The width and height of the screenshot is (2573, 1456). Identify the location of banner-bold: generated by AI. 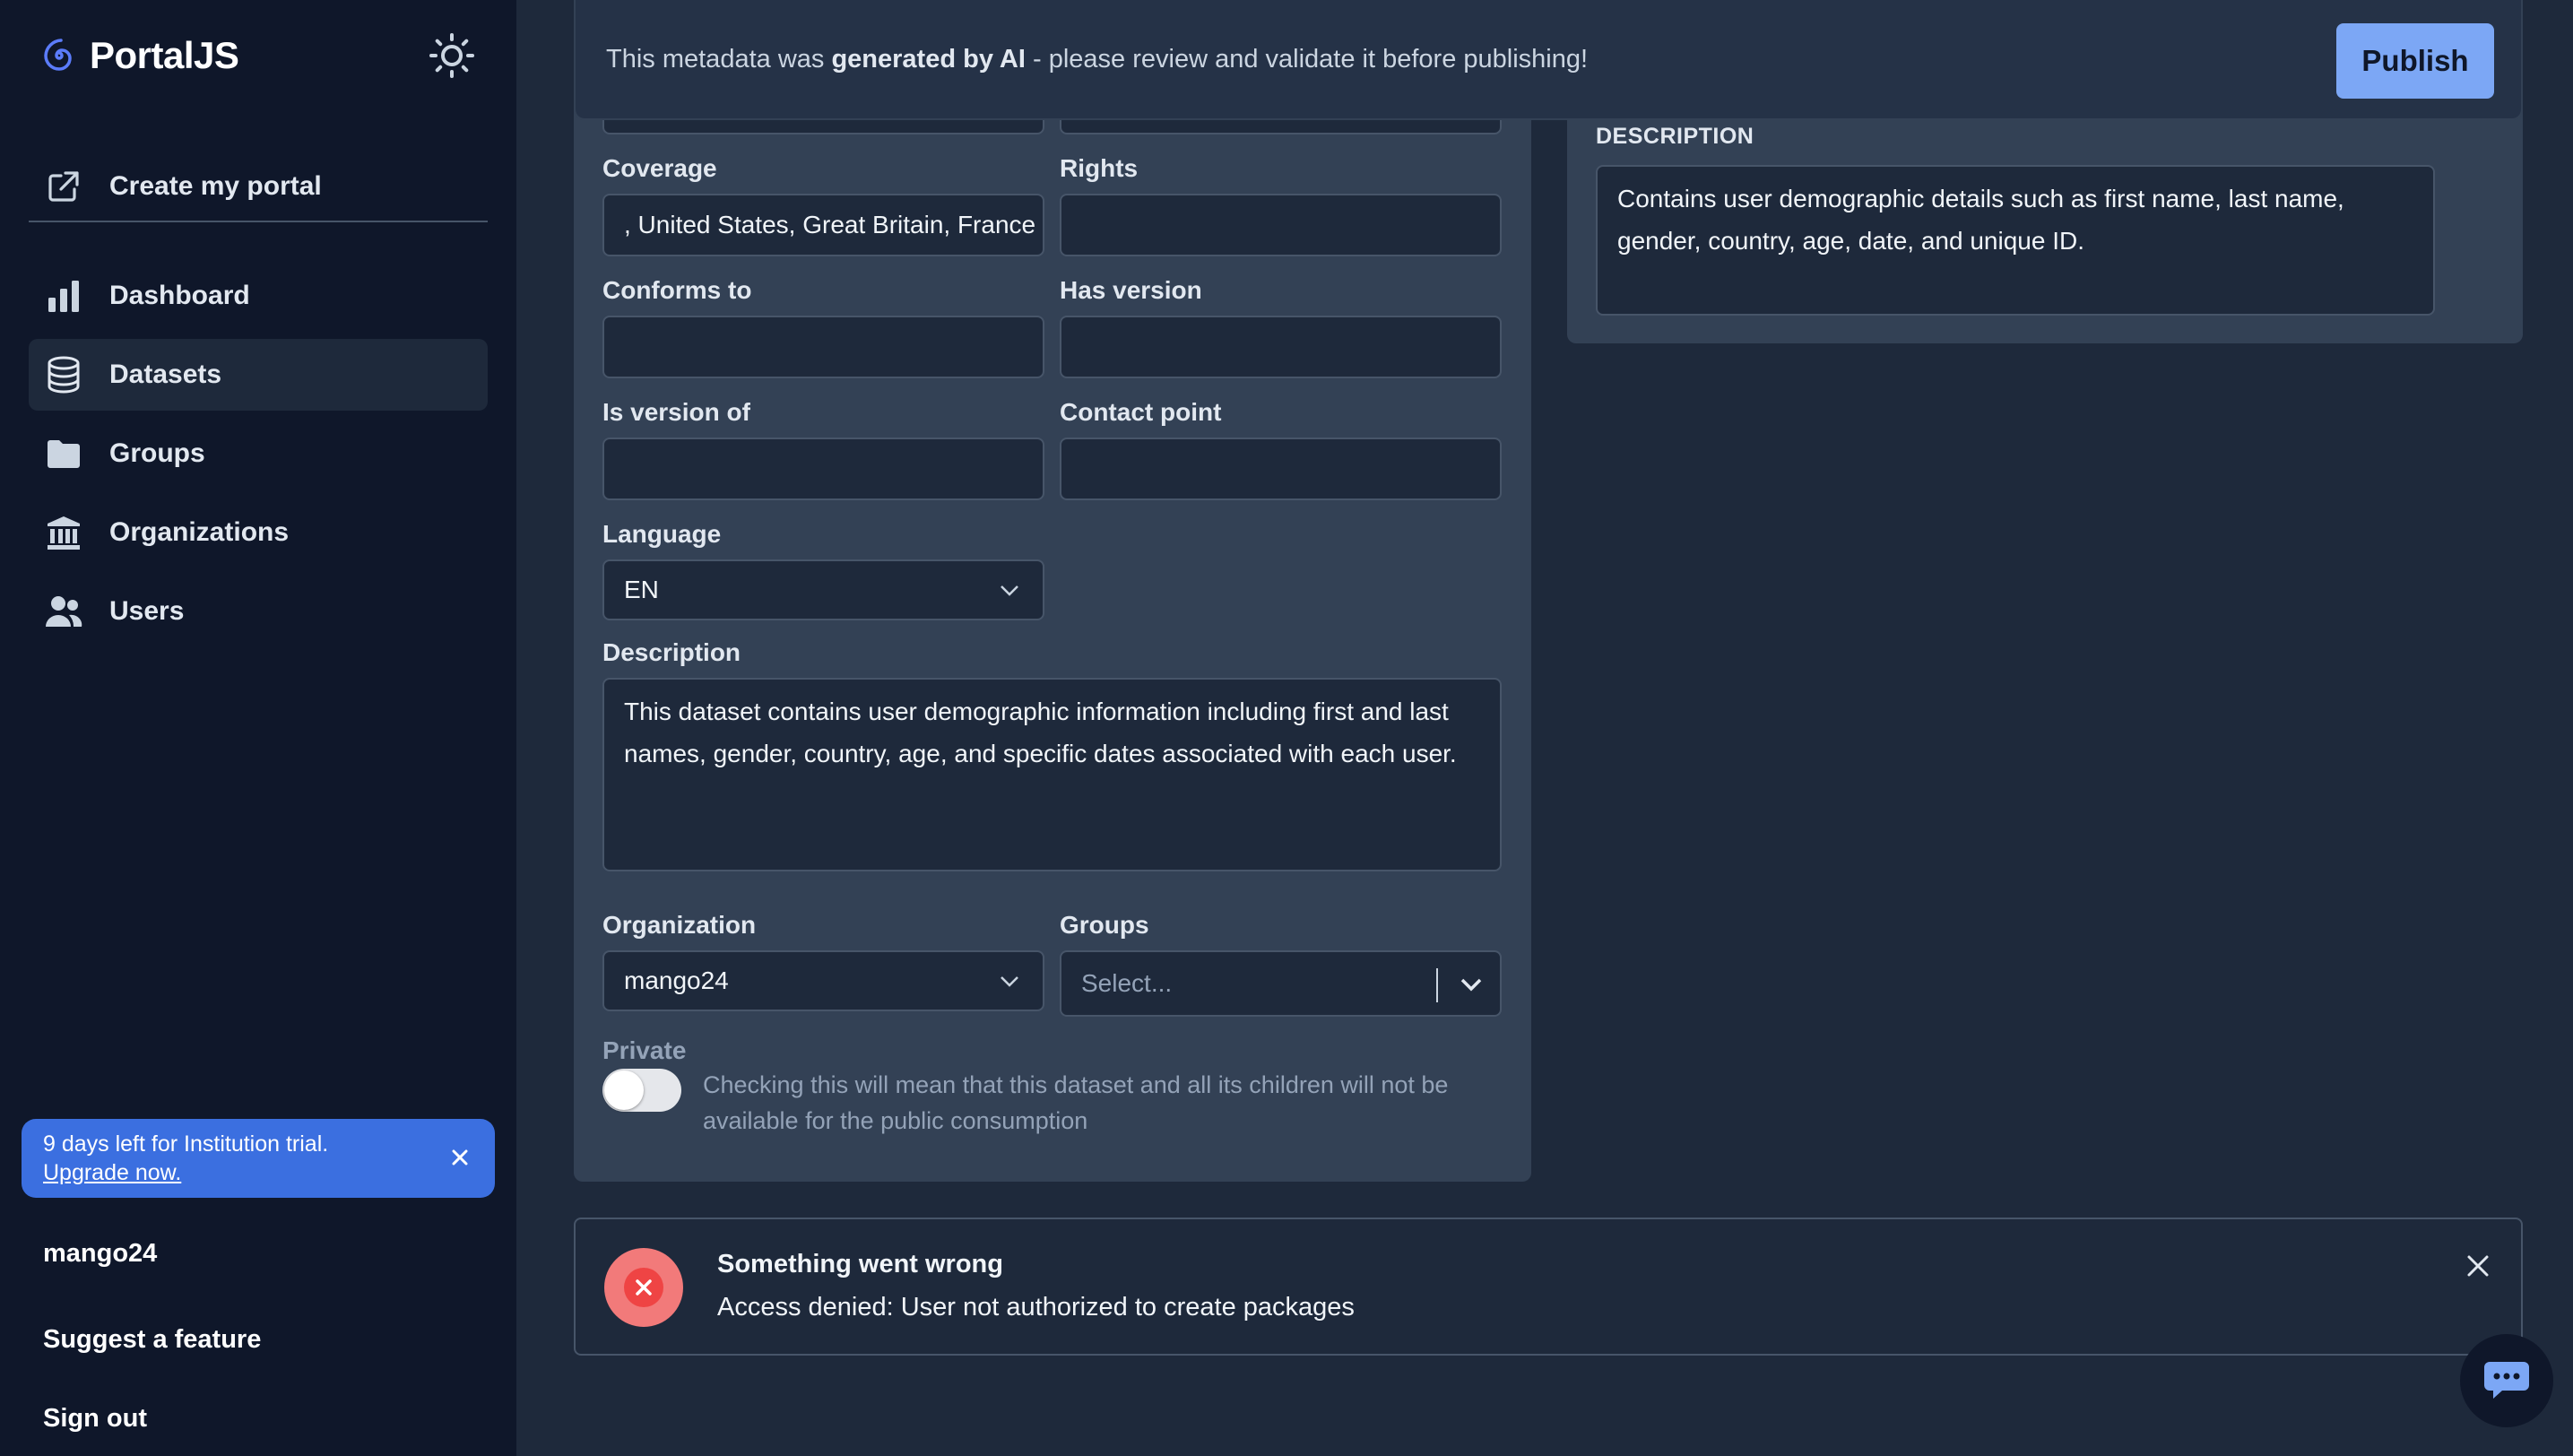
(929, 59).